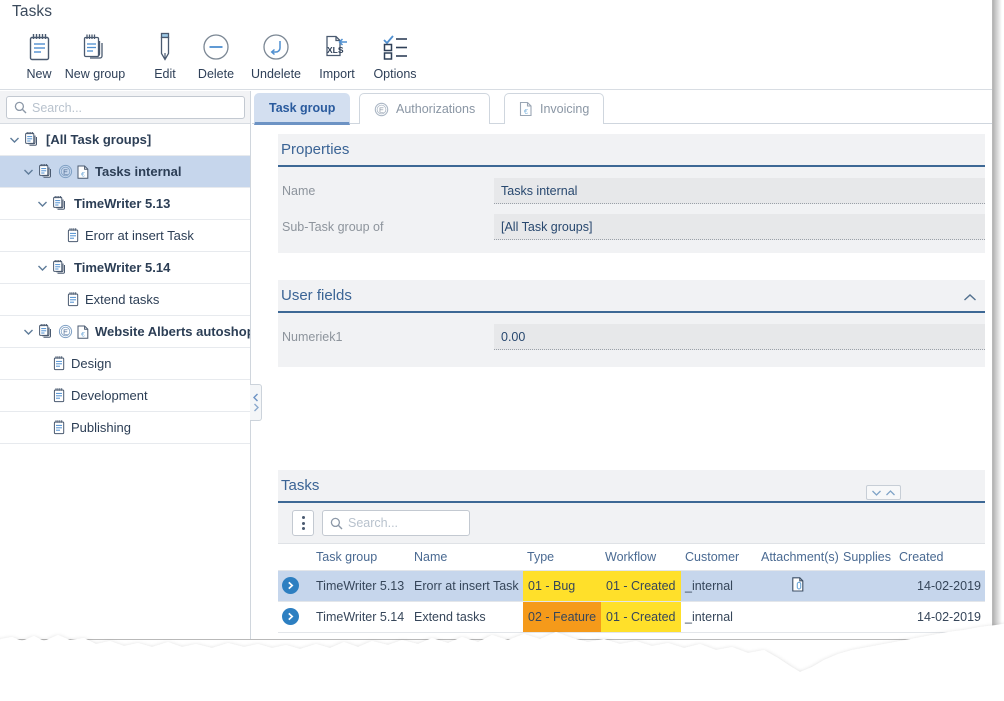 This screenshot has height=701, width=1004. I want to click on tab-authorizations: E Authorizations, so click(425, 108).